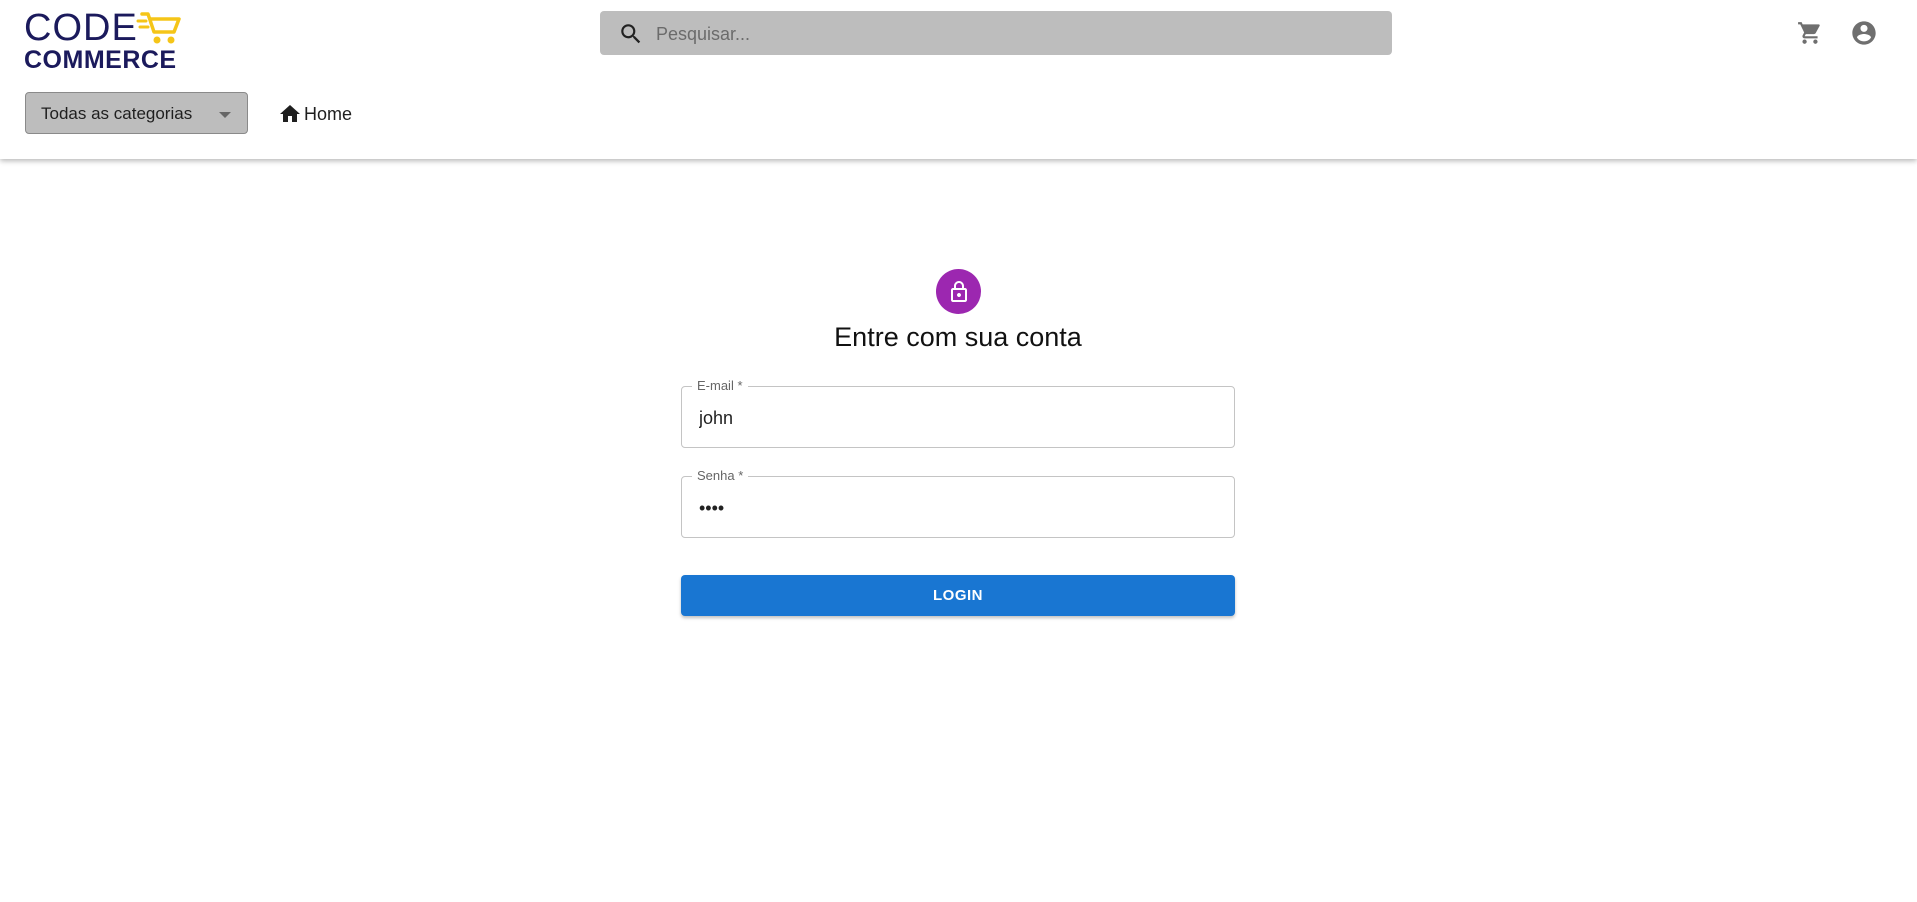 This screenshot has width=1917, height=902. I want to click on cart-button, so click(1810, 33).